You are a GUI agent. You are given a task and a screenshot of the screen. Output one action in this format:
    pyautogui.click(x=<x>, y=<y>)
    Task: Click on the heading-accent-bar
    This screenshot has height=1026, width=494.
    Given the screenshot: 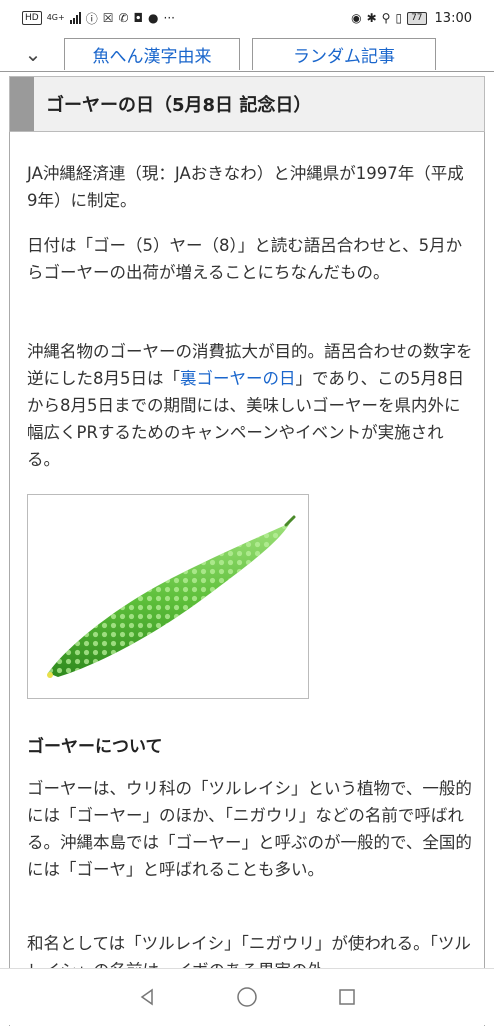 What is the action you would take?
    pyautogui.click(x=22, y=104)
    